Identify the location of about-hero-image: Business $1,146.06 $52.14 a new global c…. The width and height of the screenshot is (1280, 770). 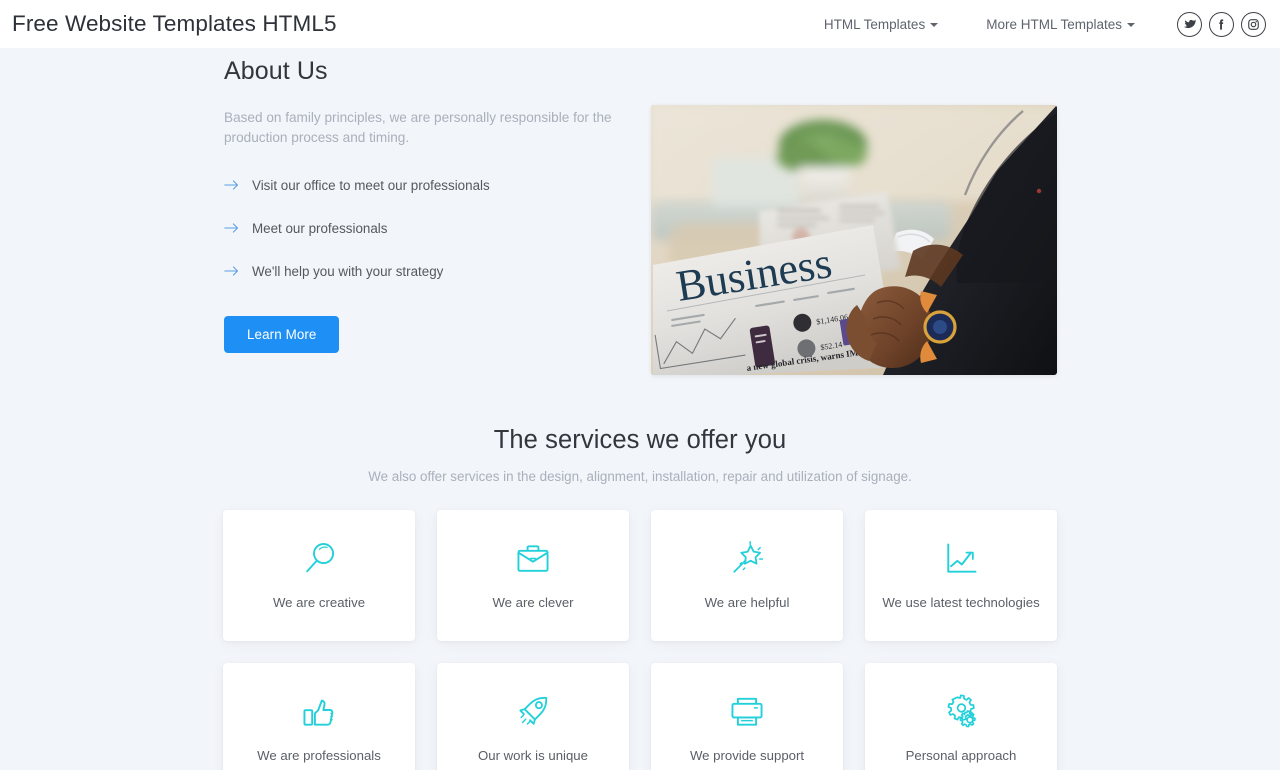
(854, 240).